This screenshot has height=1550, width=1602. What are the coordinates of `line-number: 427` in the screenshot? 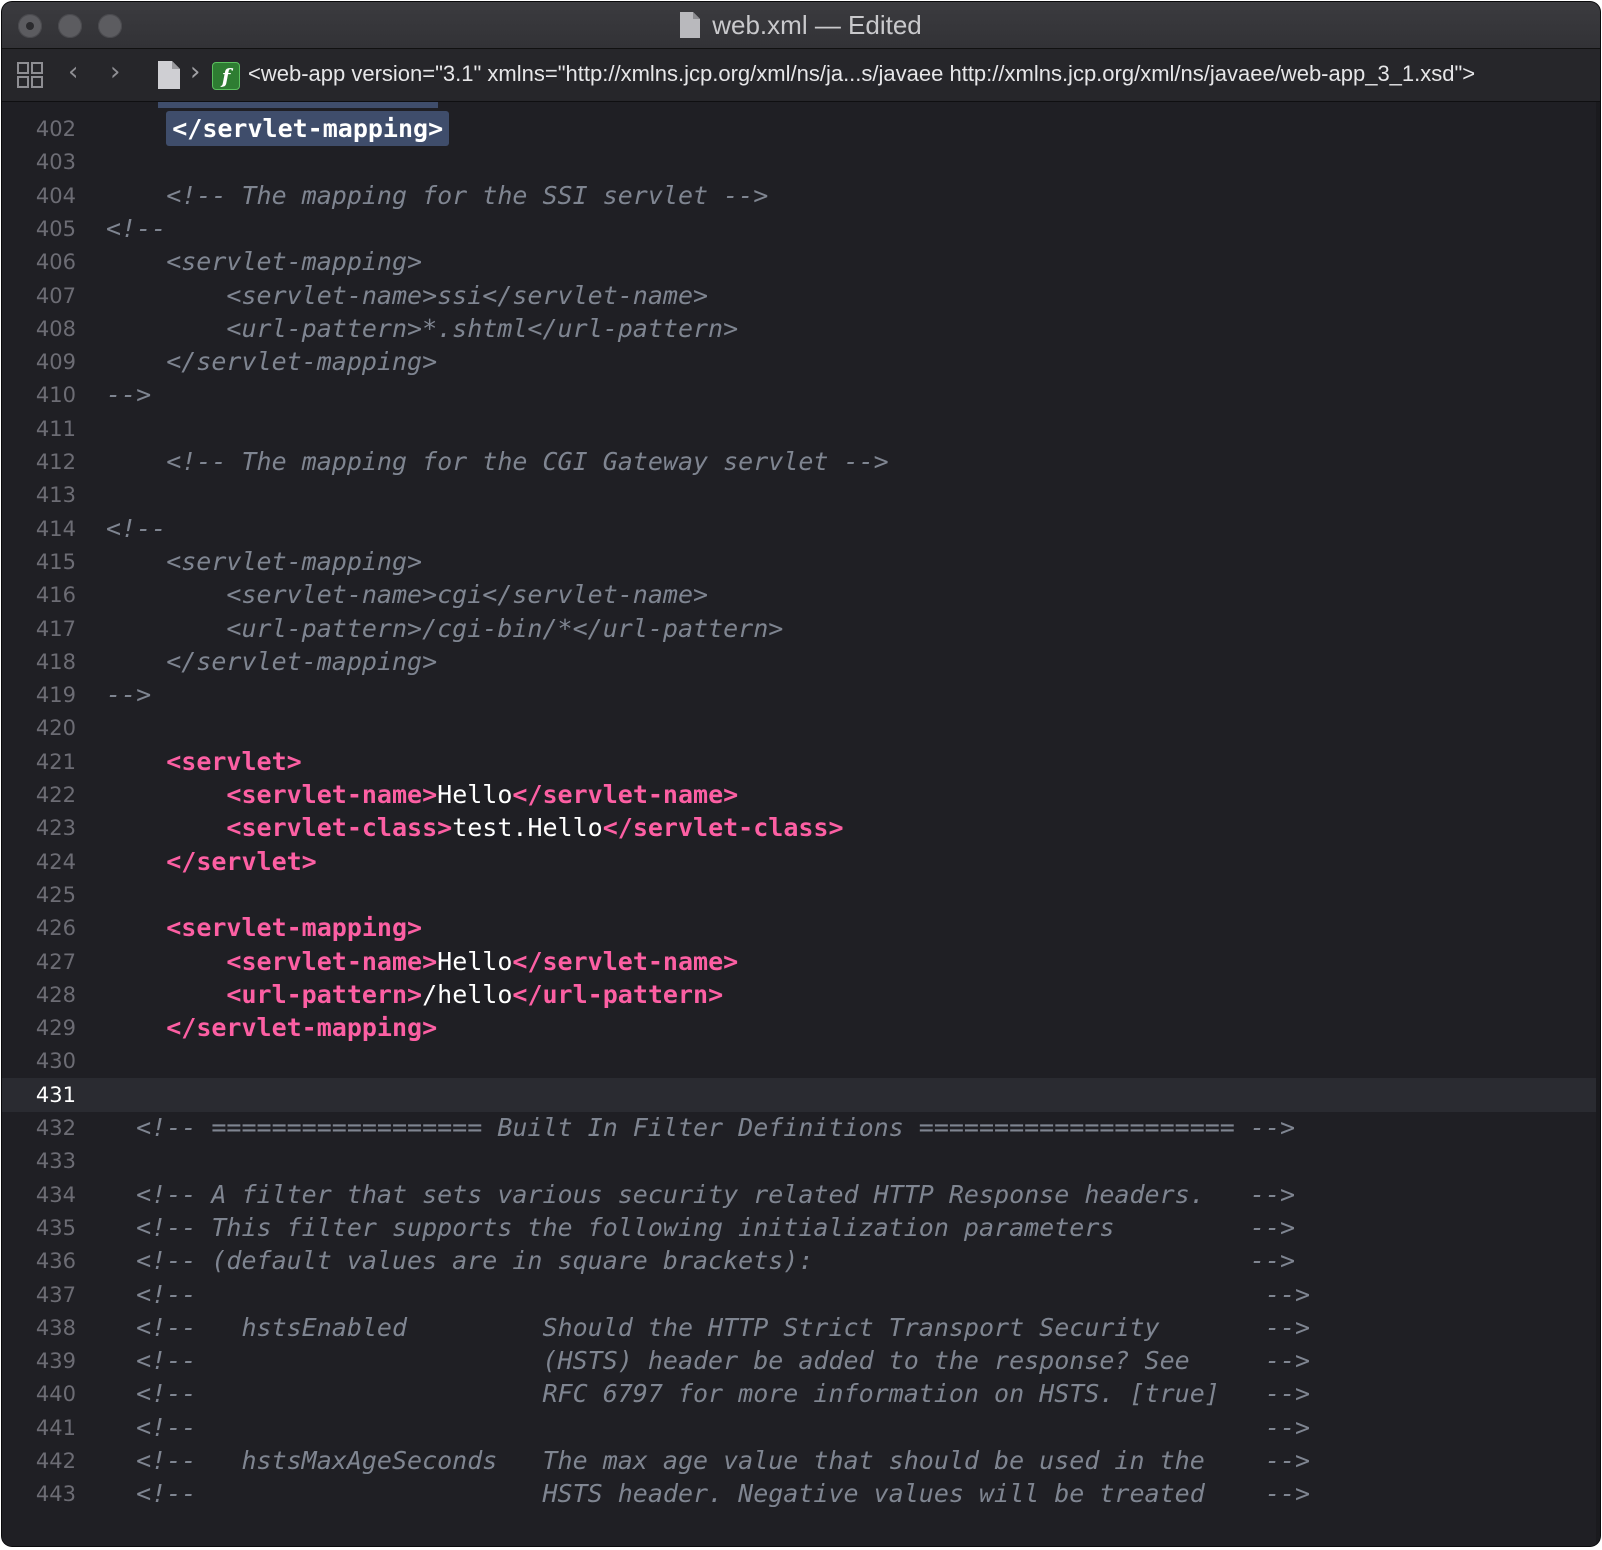 It's located at (39, 962).